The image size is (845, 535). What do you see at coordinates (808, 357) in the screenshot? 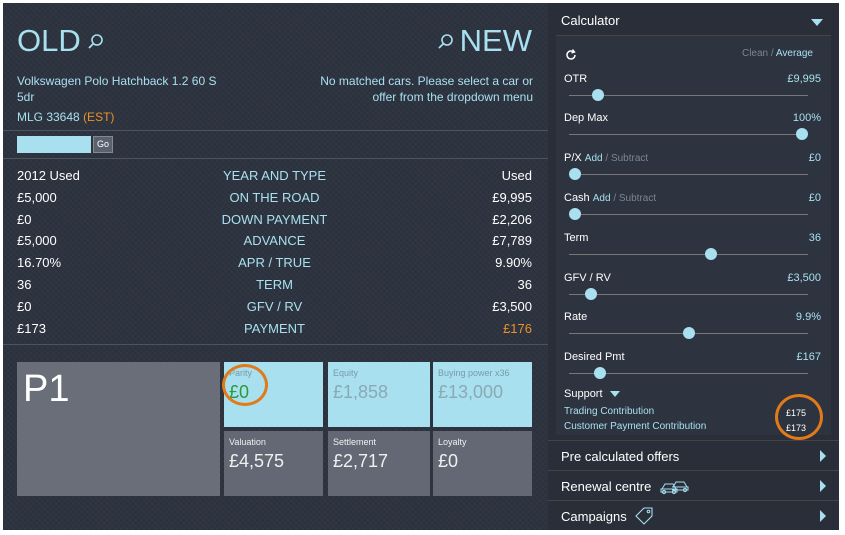
I see `slider-value: £167` at bounding box center [808, 357].